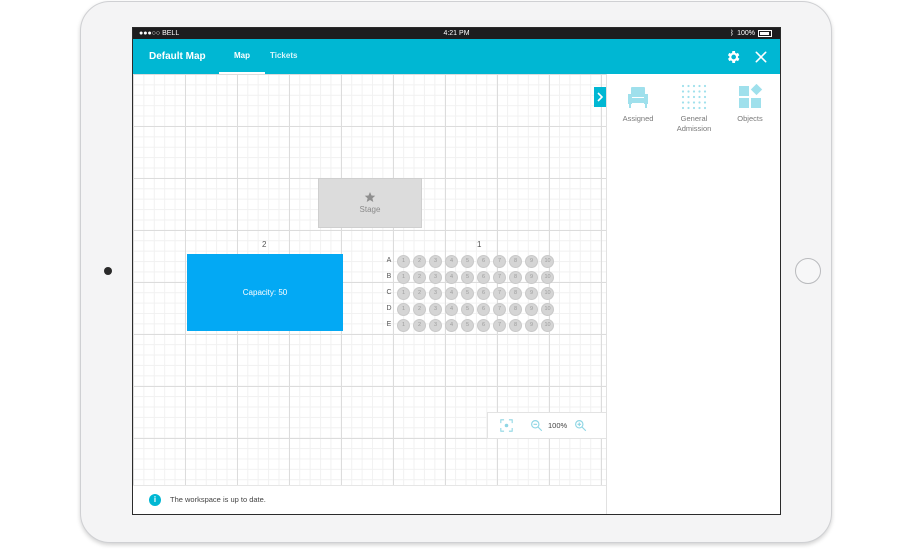  Describe the element at coordinates (694, 123) in the screenshot. I see `tool-label: General Admission` at that location.